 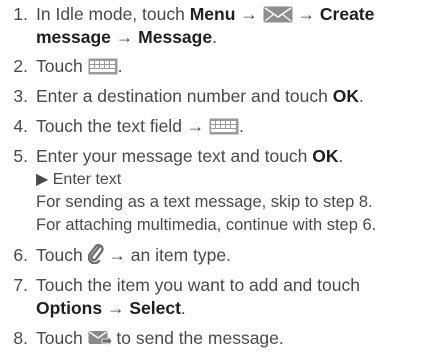 I want to click on enter-text-reference: ▶ Enter text, so click(x=79, y=179).